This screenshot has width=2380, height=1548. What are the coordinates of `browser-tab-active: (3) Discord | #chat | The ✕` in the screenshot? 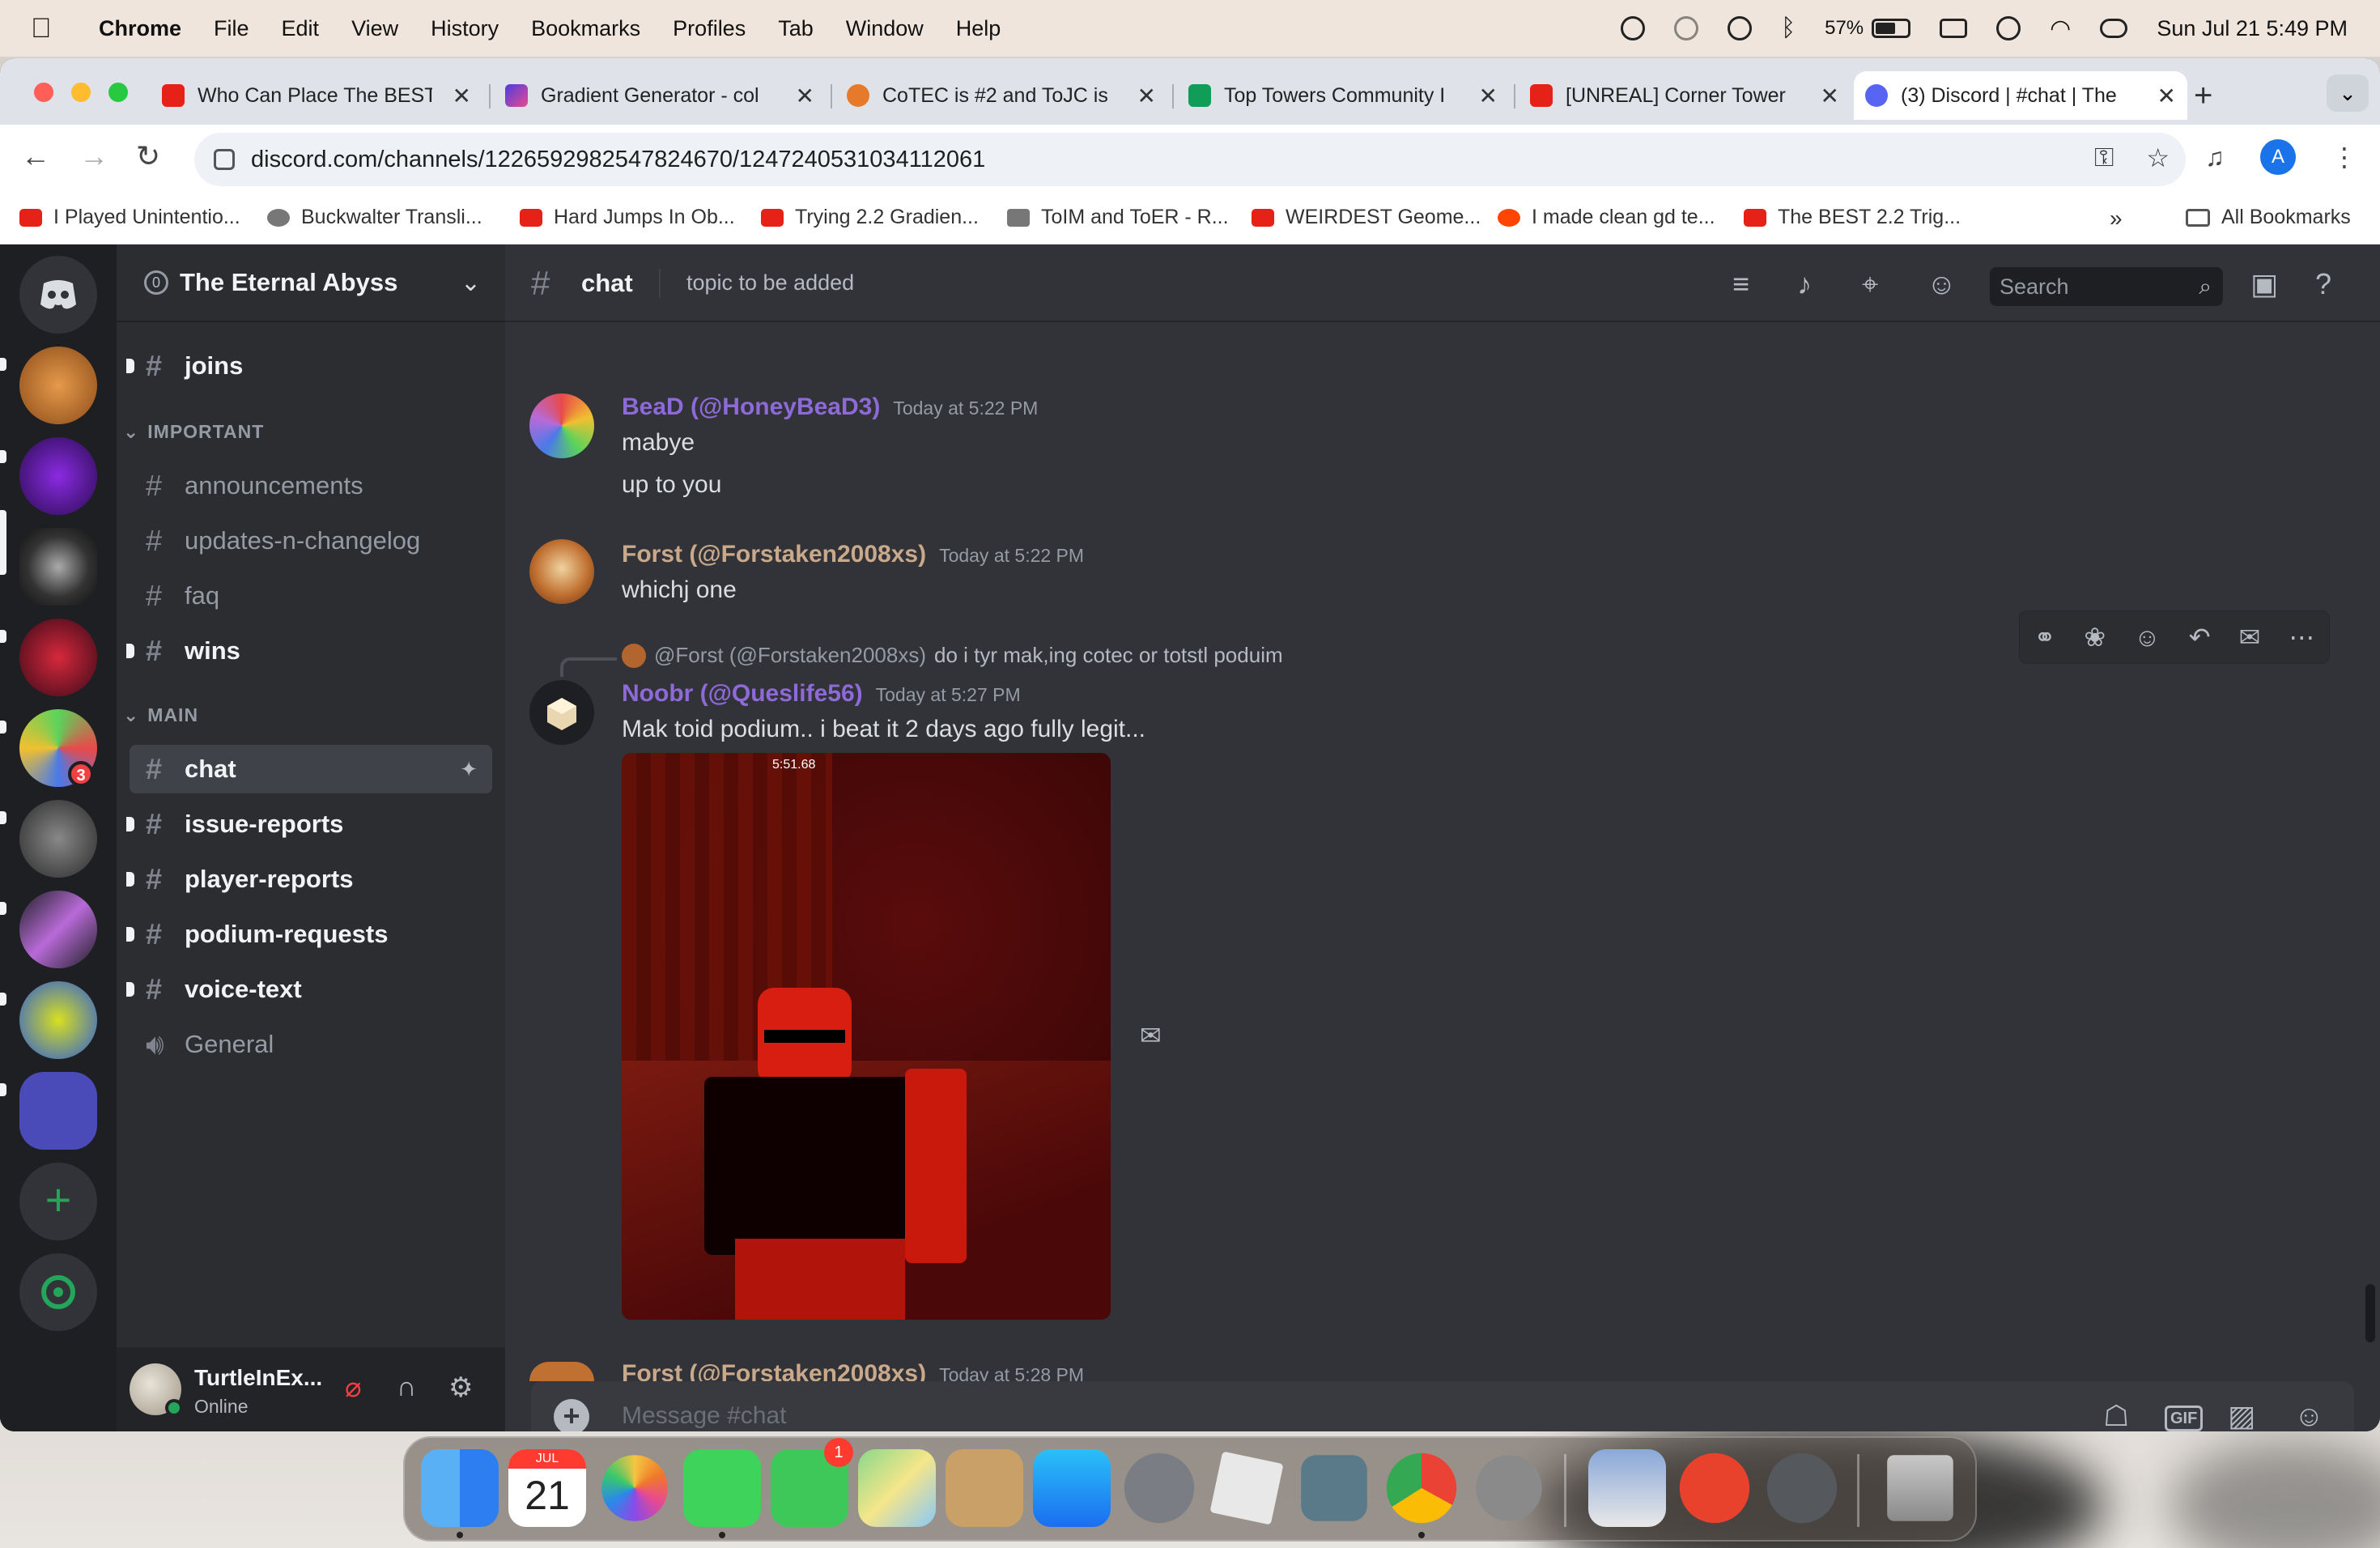 It's located at (2020, 96).